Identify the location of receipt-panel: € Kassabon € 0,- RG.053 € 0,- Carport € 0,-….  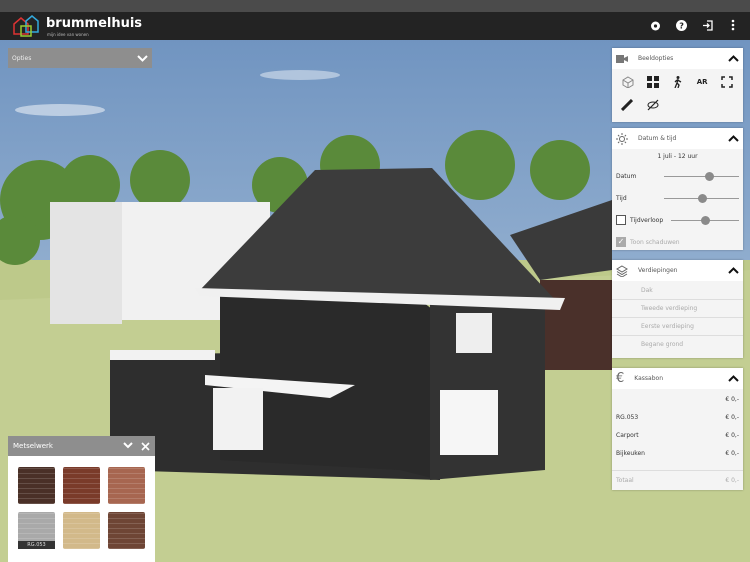
(677, 429).